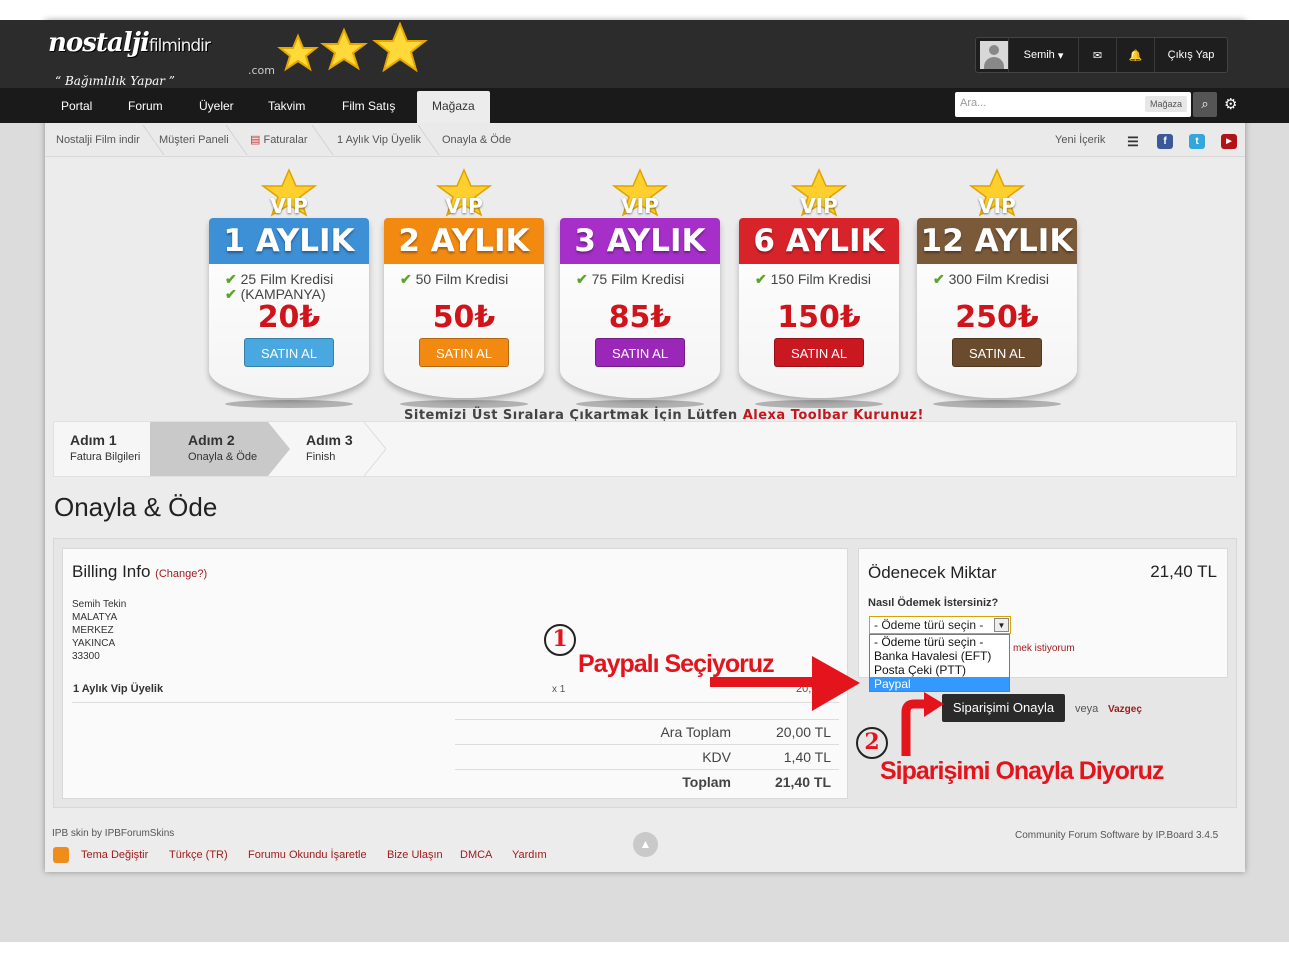  What do you see at coordinates (647, 781) in the screenshot?
I see `grand-total-row: Toplam 21,40 TL` at bounding box center [647, 781].